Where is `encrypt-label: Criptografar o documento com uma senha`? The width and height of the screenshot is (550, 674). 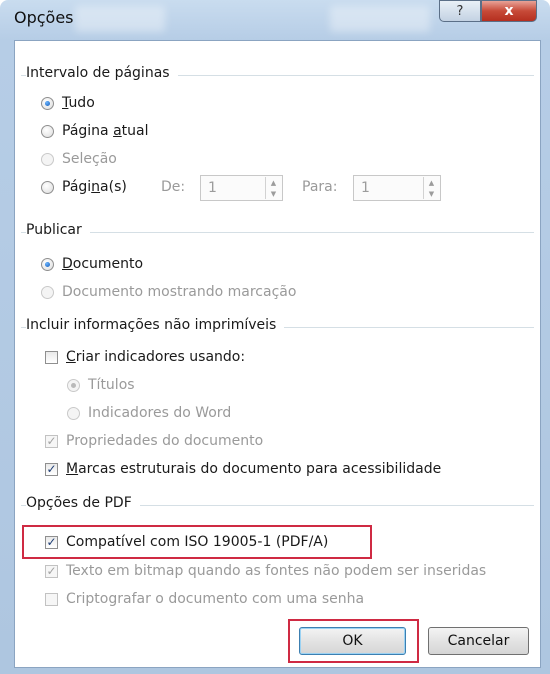 encrypt-label: Criptografar o documento com uma senha is located at coordinates (215, 599).